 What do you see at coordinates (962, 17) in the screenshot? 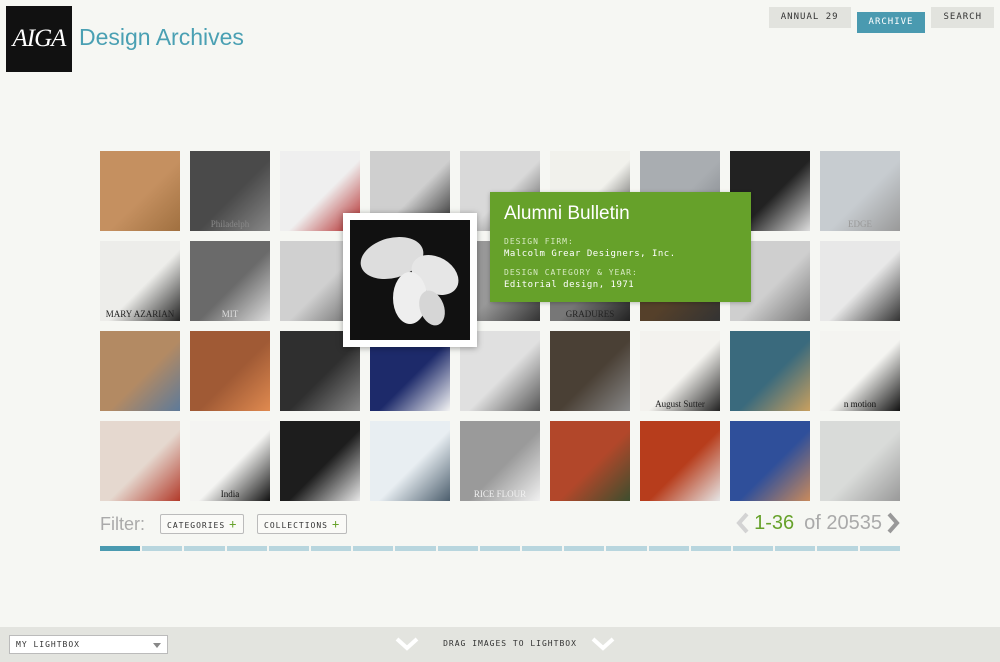
I see `nav-search: SEARCH` at bounding box center [962, 17].